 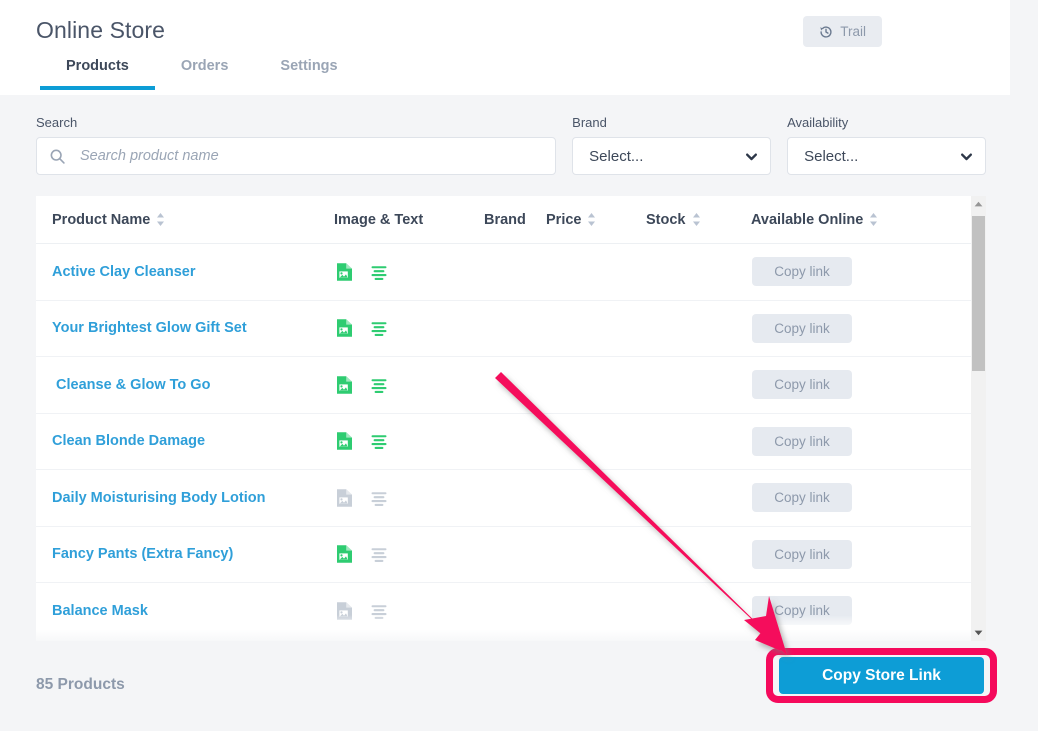 What do you see at coordinates (515, 220) in the screenshot?
I see `col-brand: Brand` at bounding box center [515, 220].